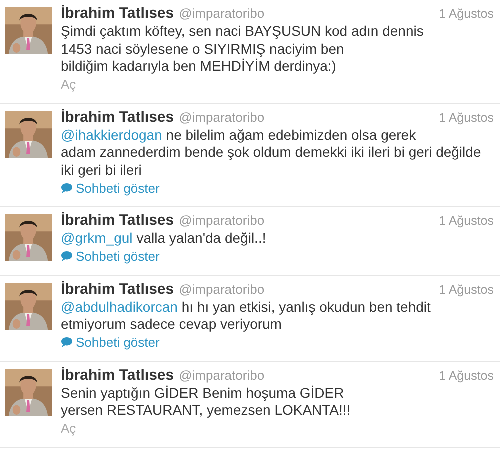 This screenshot has width=500, height=459. What do you see at coordinates (246, 316) in the screenshot?
I see `tweet-text: @abdulhadikorcan hı hı yan etkisi, yanlış okudun ben tehdit etmiyorum sadece cevap veriyorum` at bounding box center [246, 316].